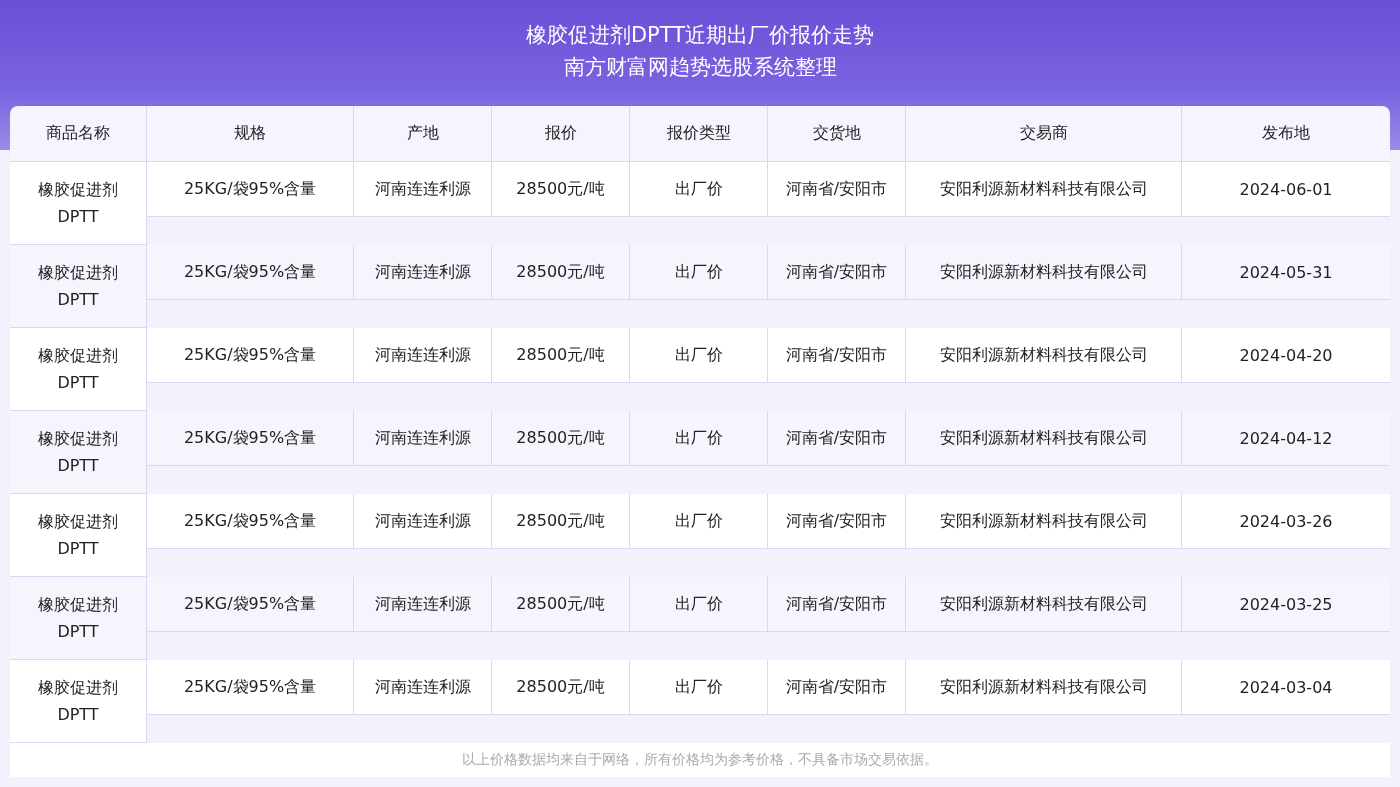  I want to click on column-header: 发布地, so click(1286, 133).